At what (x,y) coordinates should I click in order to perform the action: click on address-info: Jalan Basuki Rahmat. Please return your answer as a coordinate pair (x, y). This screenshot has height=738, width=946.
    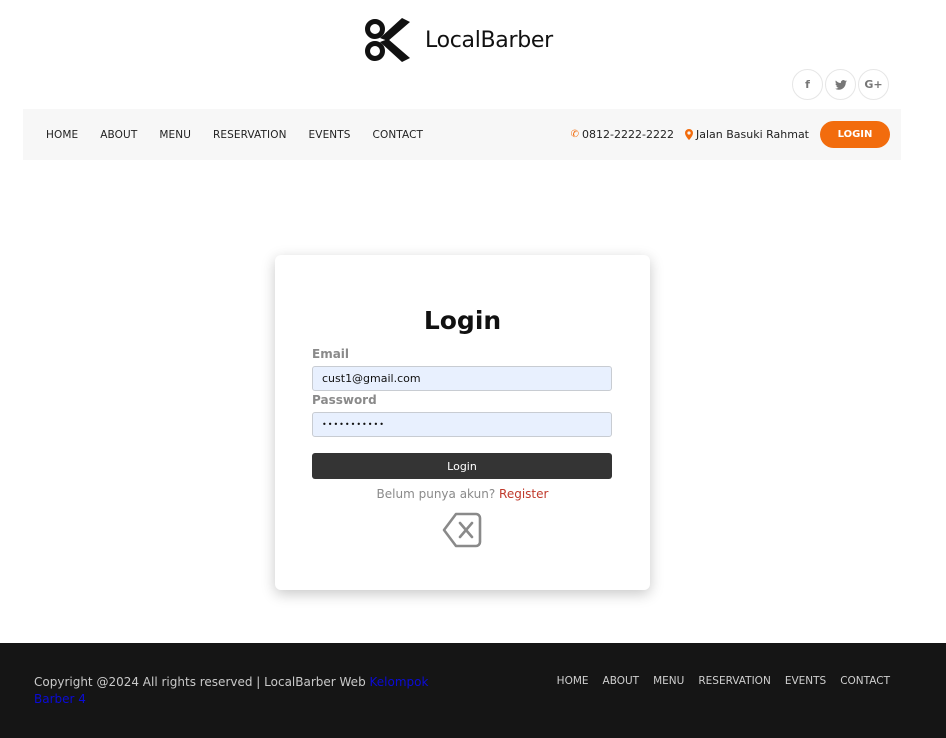
    Looking at the image, I should click on (746, 134).